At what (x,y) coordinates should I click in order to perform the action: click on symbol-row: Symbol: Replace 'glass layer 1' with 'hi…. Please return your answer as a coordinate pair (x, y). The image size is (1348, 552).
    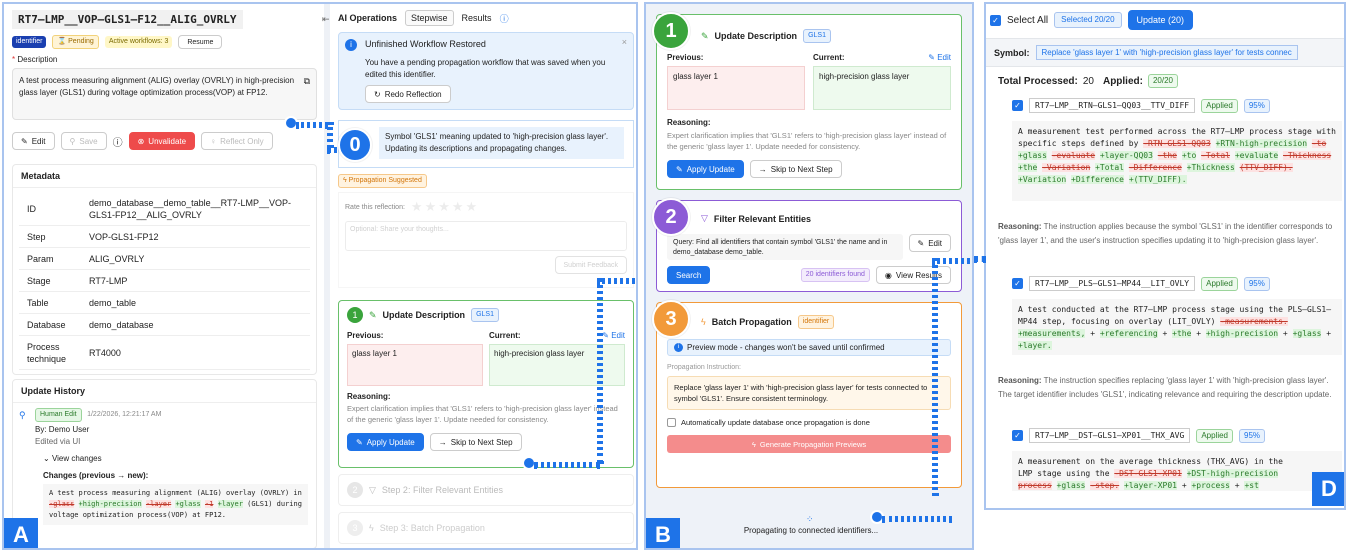
    Looking at the image, I should click on (1165, 52).